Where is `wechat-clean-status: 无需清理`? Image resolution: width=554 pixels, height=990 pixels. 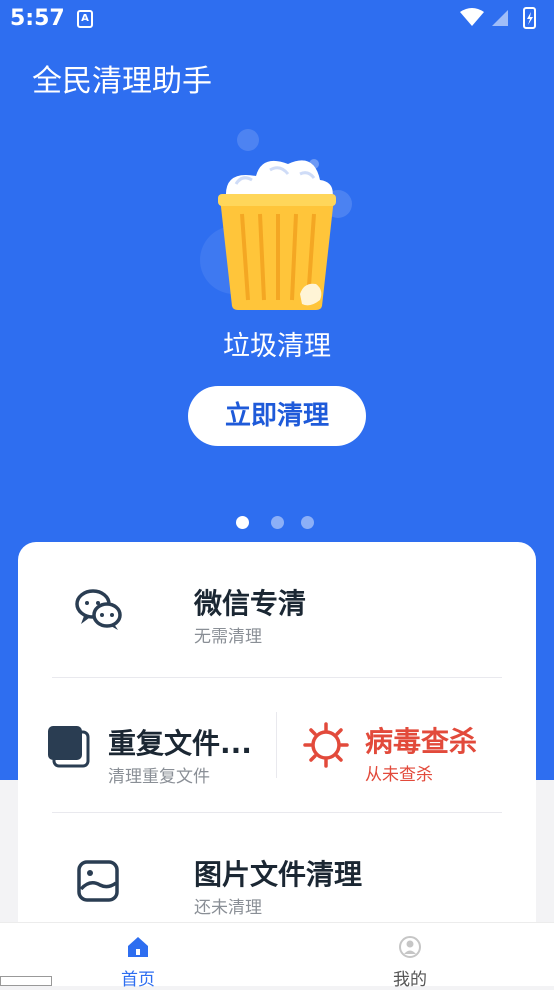 wechat-clean-status: 无需清理 is located at coordinates (228, 637).